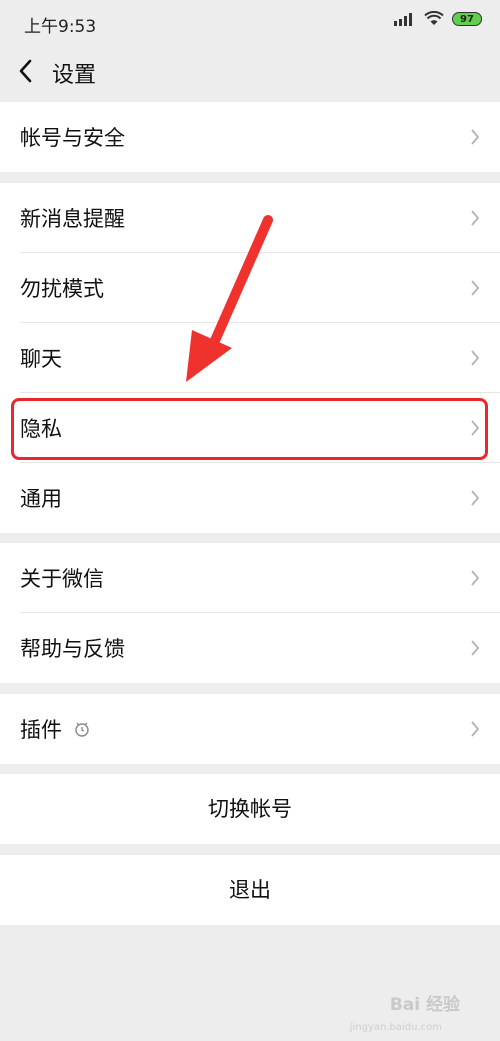  Describe the element at coordinates (250, 809) in the screenshot. I see `switch-account-button: 切换帐号` at that location.